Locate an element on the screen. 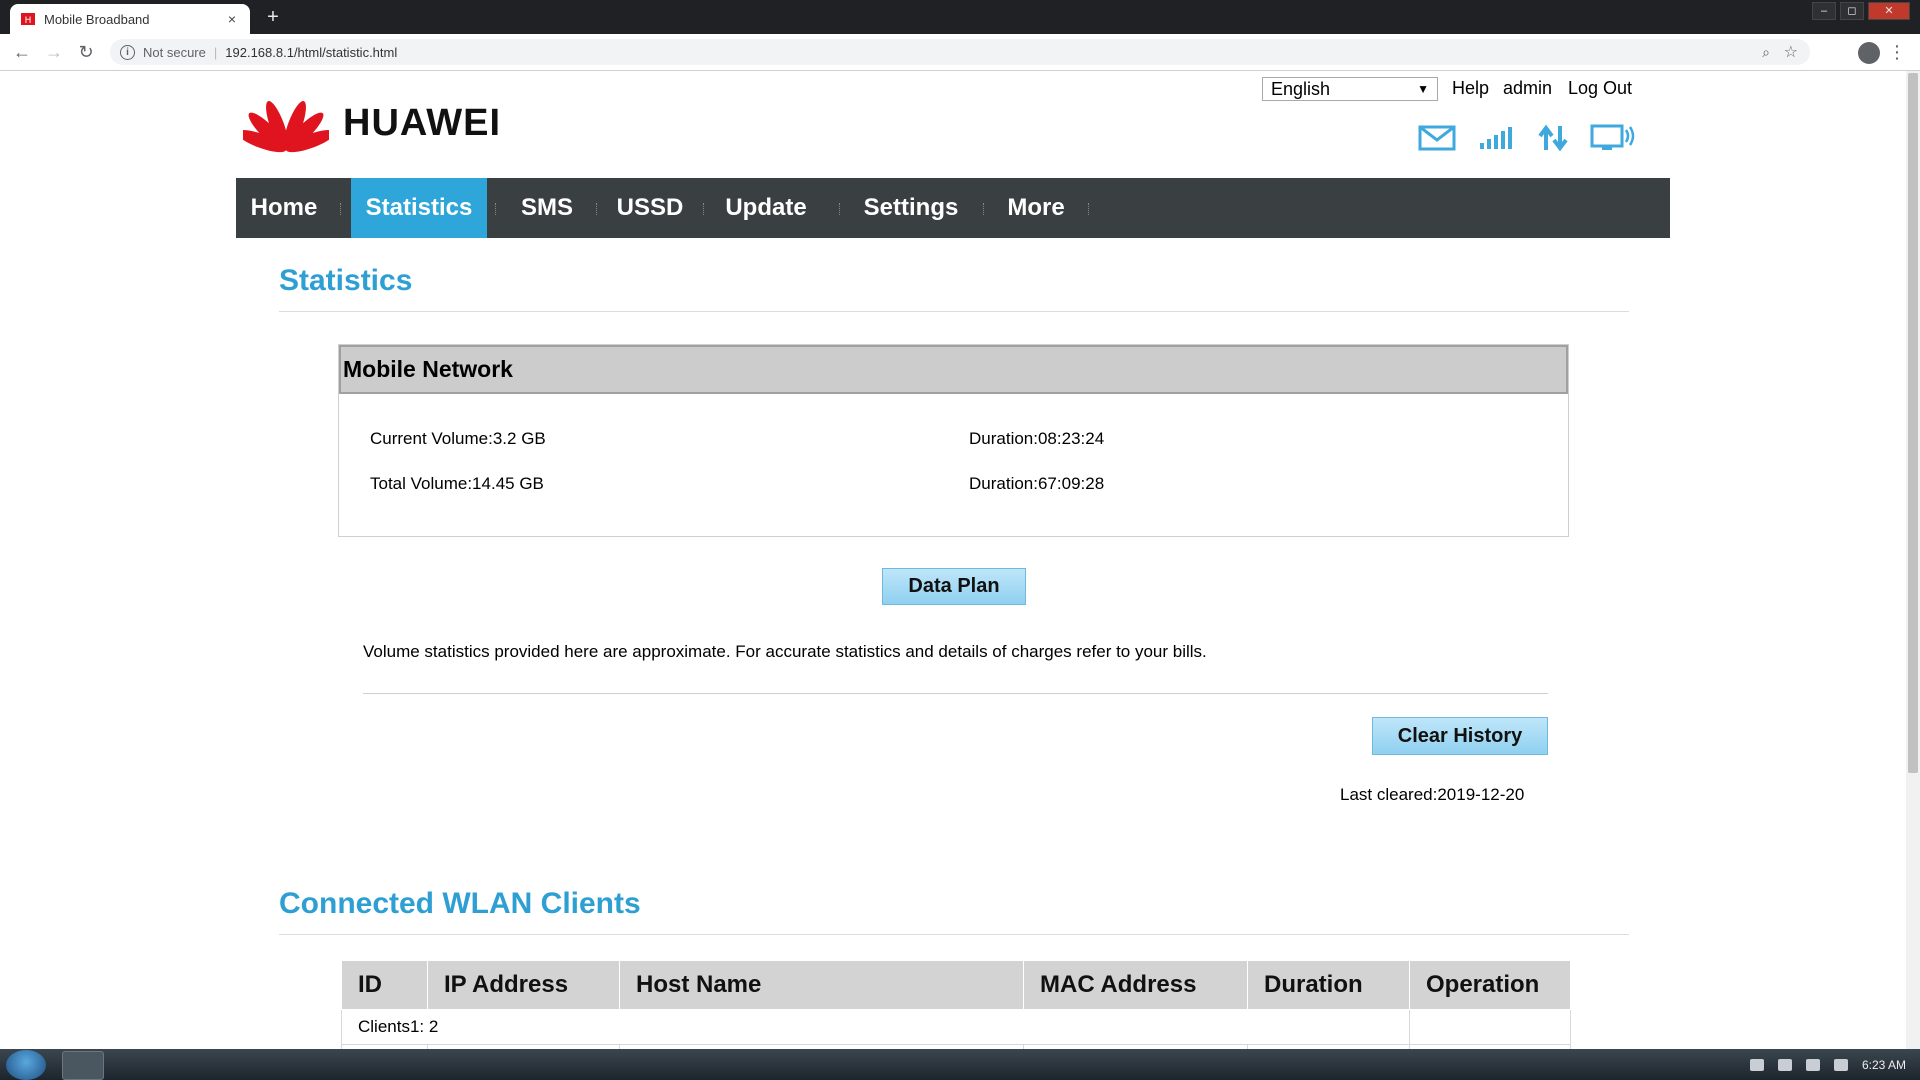 This screenshot has width=1920, height=1080. clear-history-button: Clear History is located at coordinates (1460, 736).